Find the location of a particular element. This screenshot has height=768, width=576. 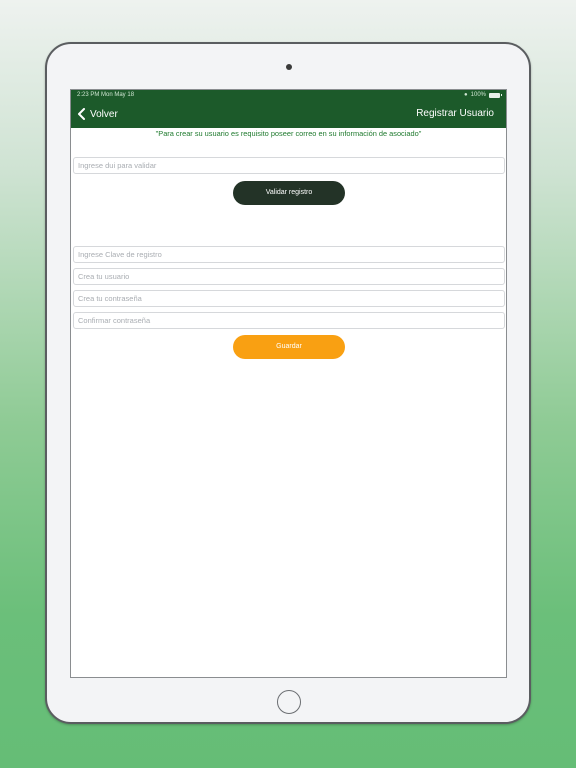

password-input is located at coordinates (289, 298).